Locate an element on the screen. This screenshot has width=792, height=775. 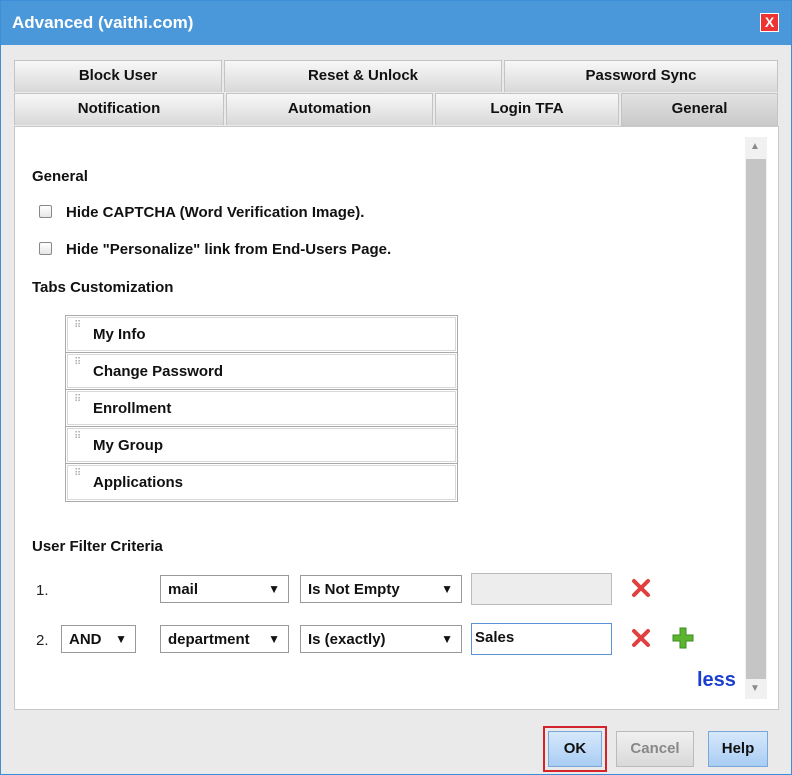
hide-captcha-label: Hide CAPTCHA (Word Verification Image). is located at coordinates (215, 212).